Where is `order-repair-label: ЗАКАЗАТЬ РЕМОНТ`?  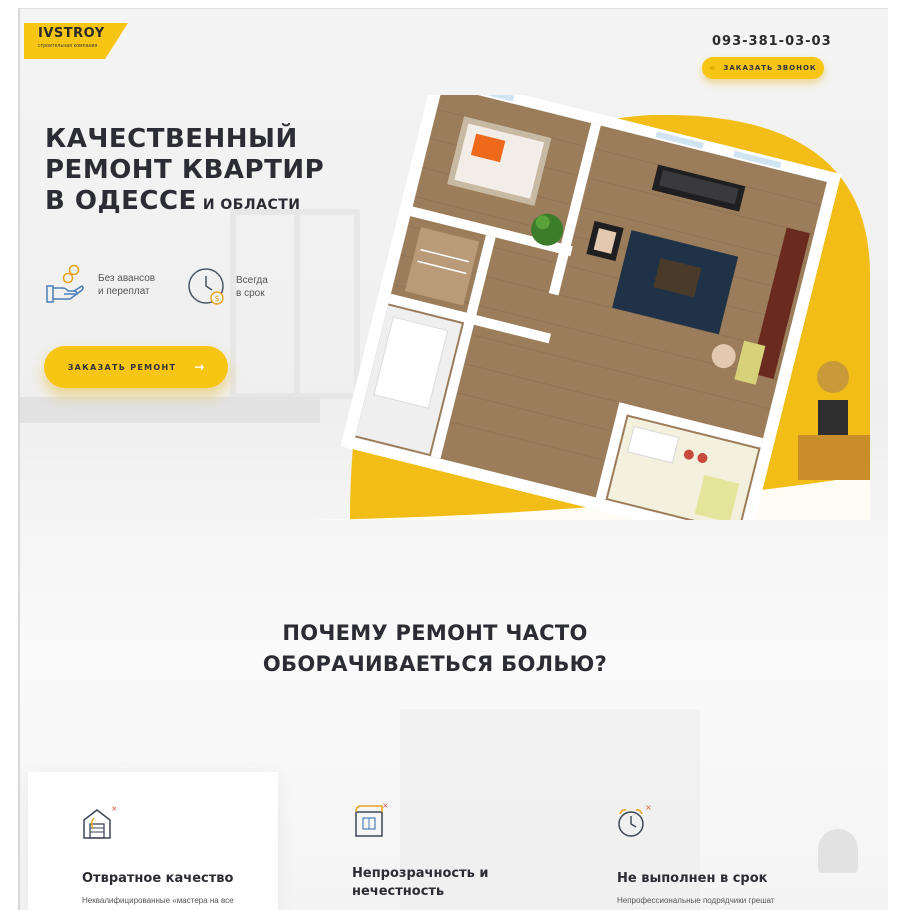 order-repair-label: ЗАКАЗАТЬ РЕМОНТ is located at coordinates (122, 367).